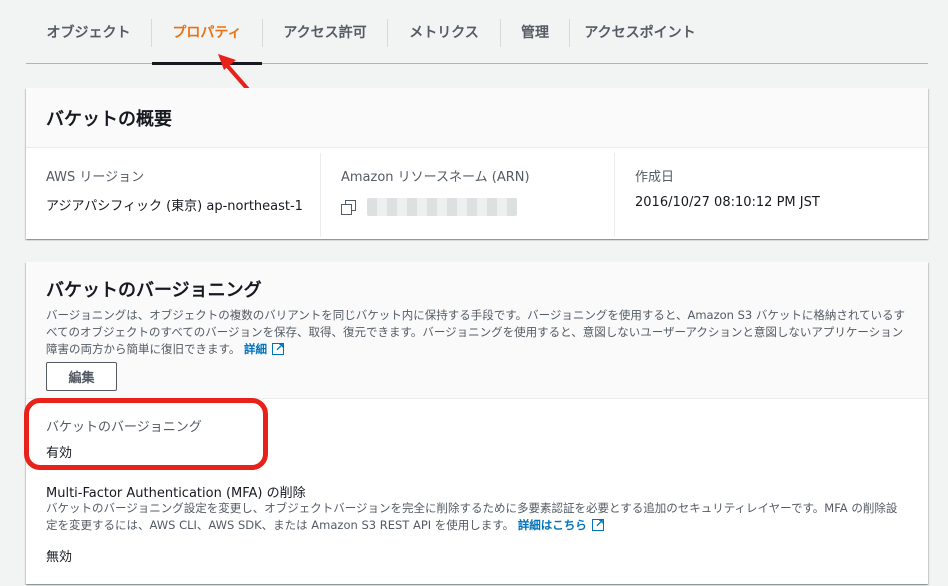 This screenshot has width=948, height=586. What do you see at coordinates (655, 177) in the screenshot?
I see `created-label: 作成日` at bounding box center [655, 177].